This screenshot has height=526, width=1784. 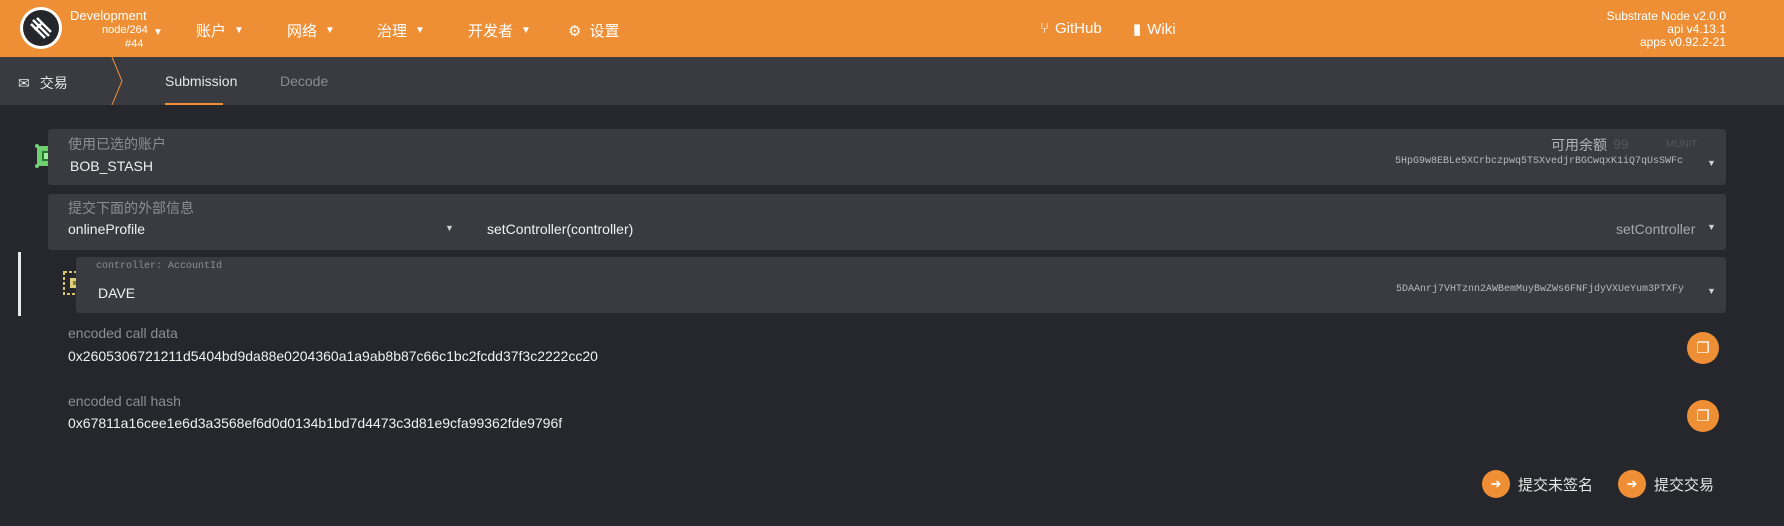 I want to click on nav-network-label: 网络, so click(x=302, y=31).